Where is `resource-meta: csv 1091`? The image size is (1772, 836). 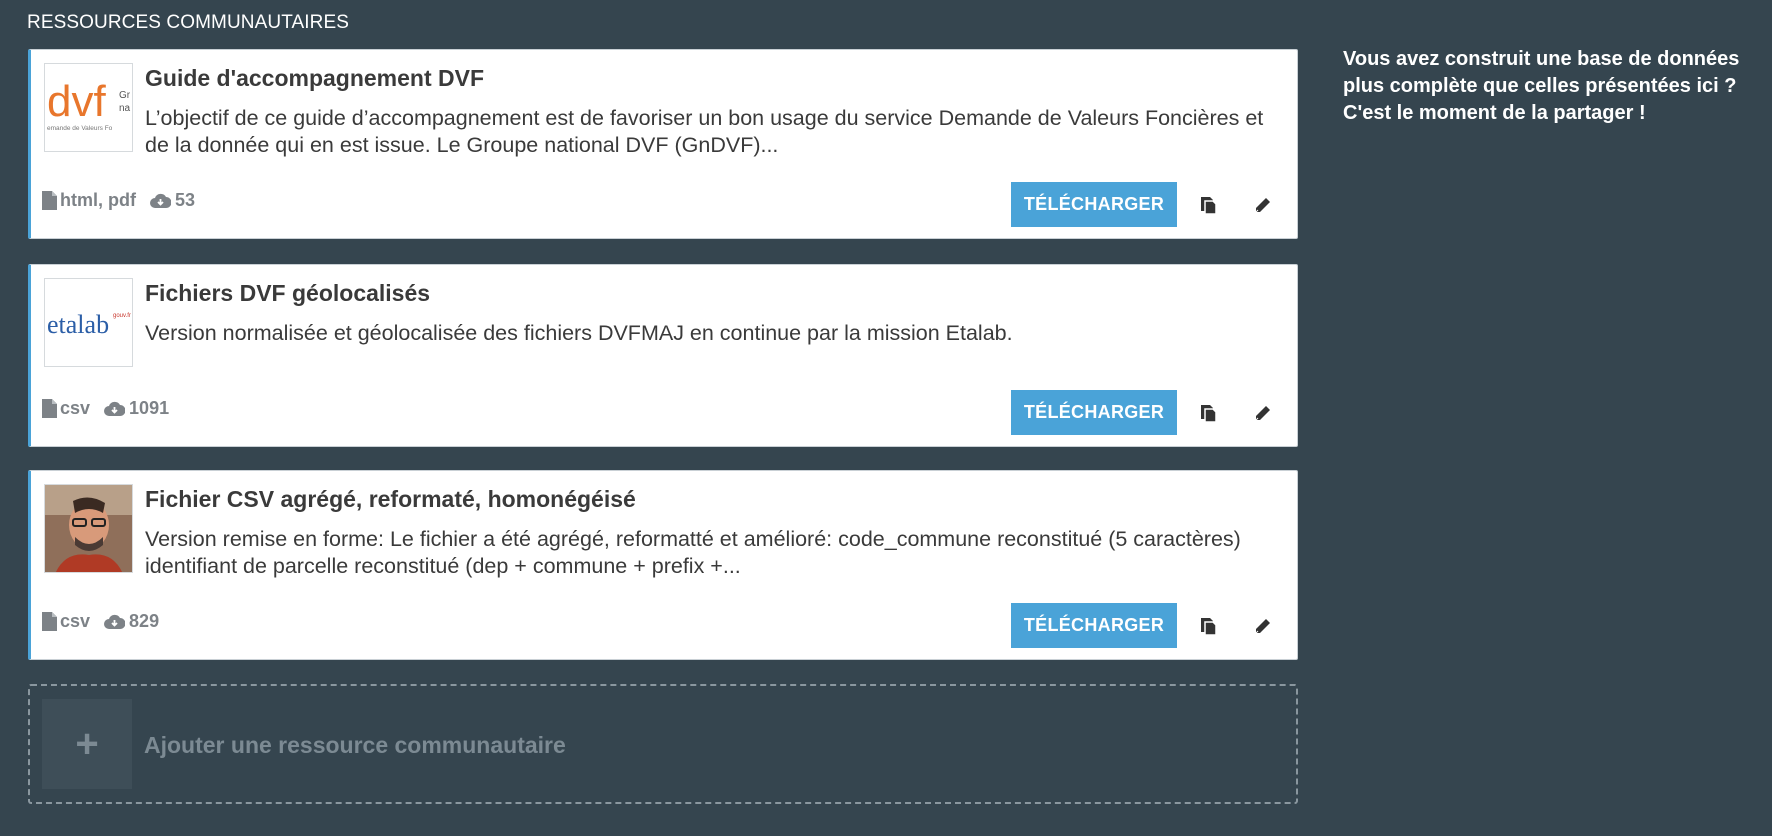
resource-meta: csv 1091 is located at coordinates (105, 408).